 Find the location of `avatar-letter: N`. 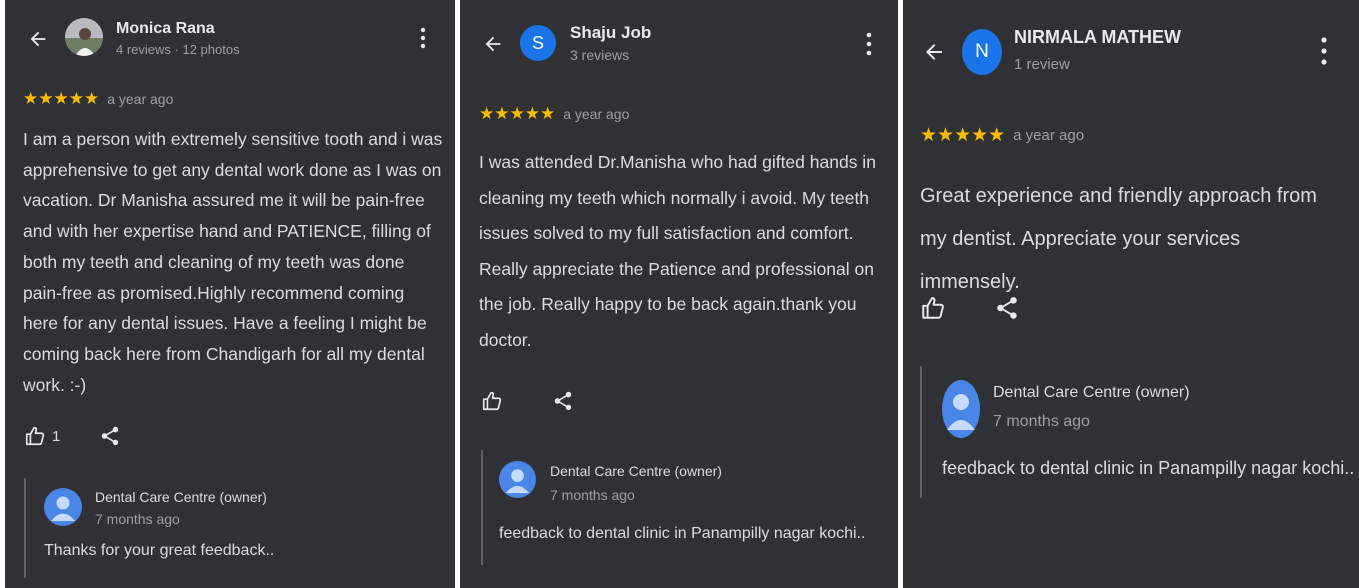

avatar-letter: N is located at coordinates (982, 51).